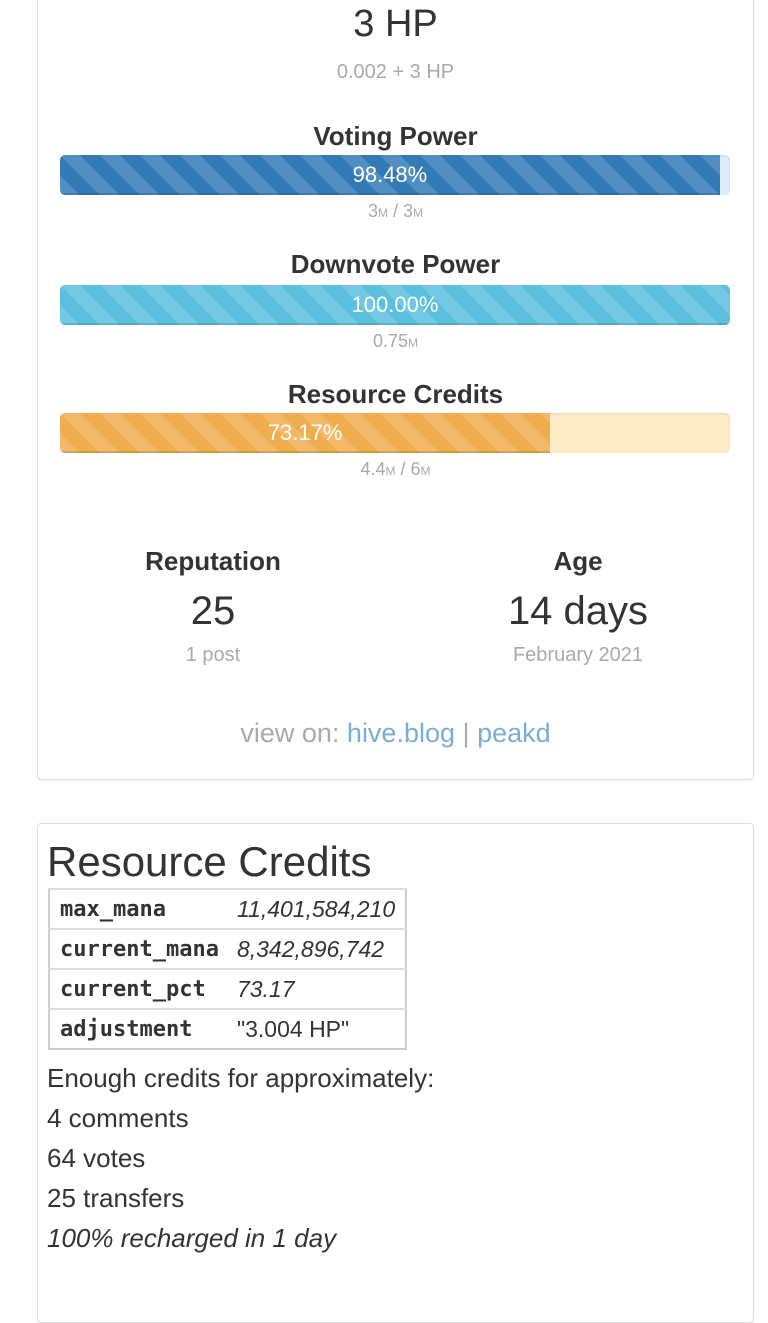  What do you see at coordinates (138, 908) in the screenshot?
I see `row-key: max_mana` at bounding box center [138, 908].